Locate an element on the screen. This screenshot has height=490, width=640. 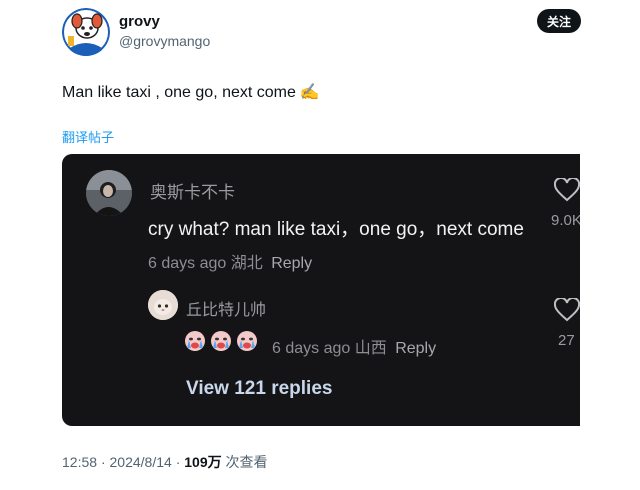
dog-avatar-icon is located at coordinates (86, 32).